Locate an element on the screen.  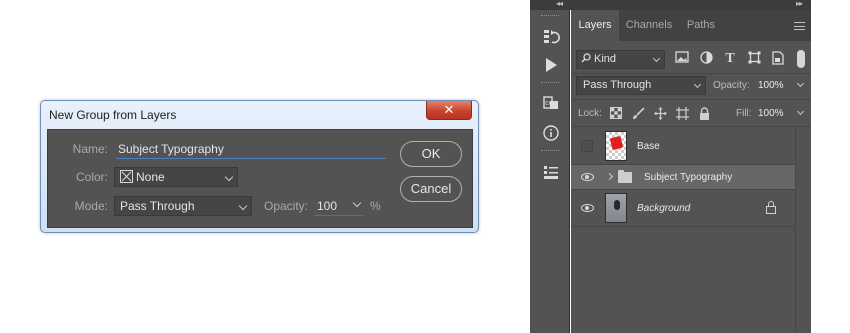
opacity-value: 100 is located at coordinates (327, 206).